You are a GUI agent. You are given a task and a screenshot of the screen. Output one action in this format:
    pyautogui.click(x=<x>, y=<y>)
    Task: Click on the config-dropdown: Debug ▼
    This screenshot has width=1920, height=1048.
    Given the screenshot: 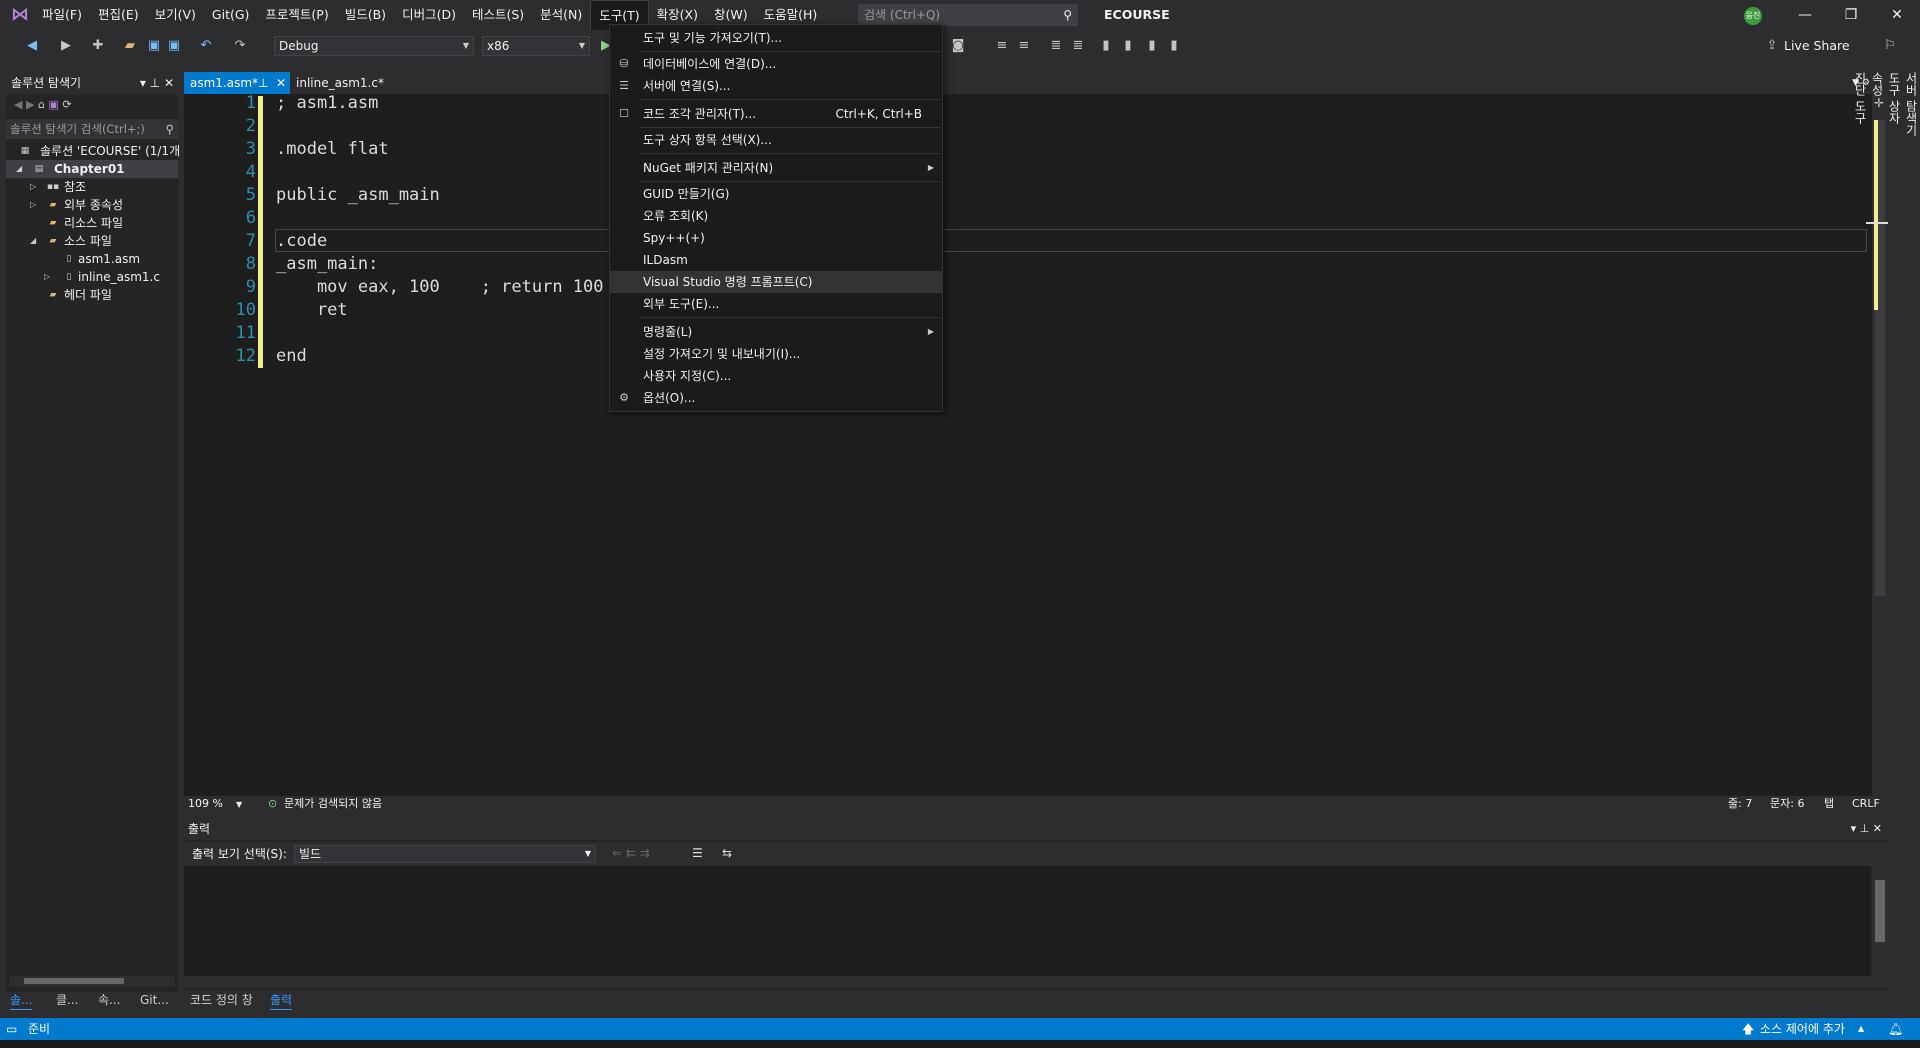 What is the action you would take?
    pyautogui.click(x=374, y=46)
    